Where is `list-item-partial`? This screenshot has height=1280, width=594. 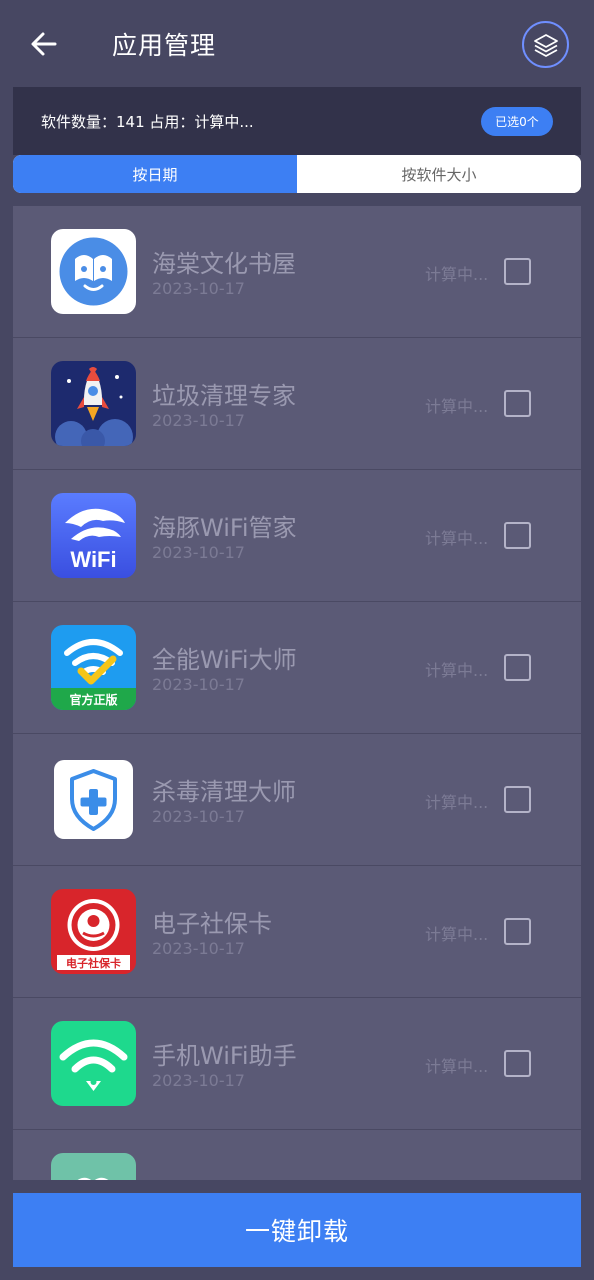
list-item-partial is located at coordinates (297, 1155).